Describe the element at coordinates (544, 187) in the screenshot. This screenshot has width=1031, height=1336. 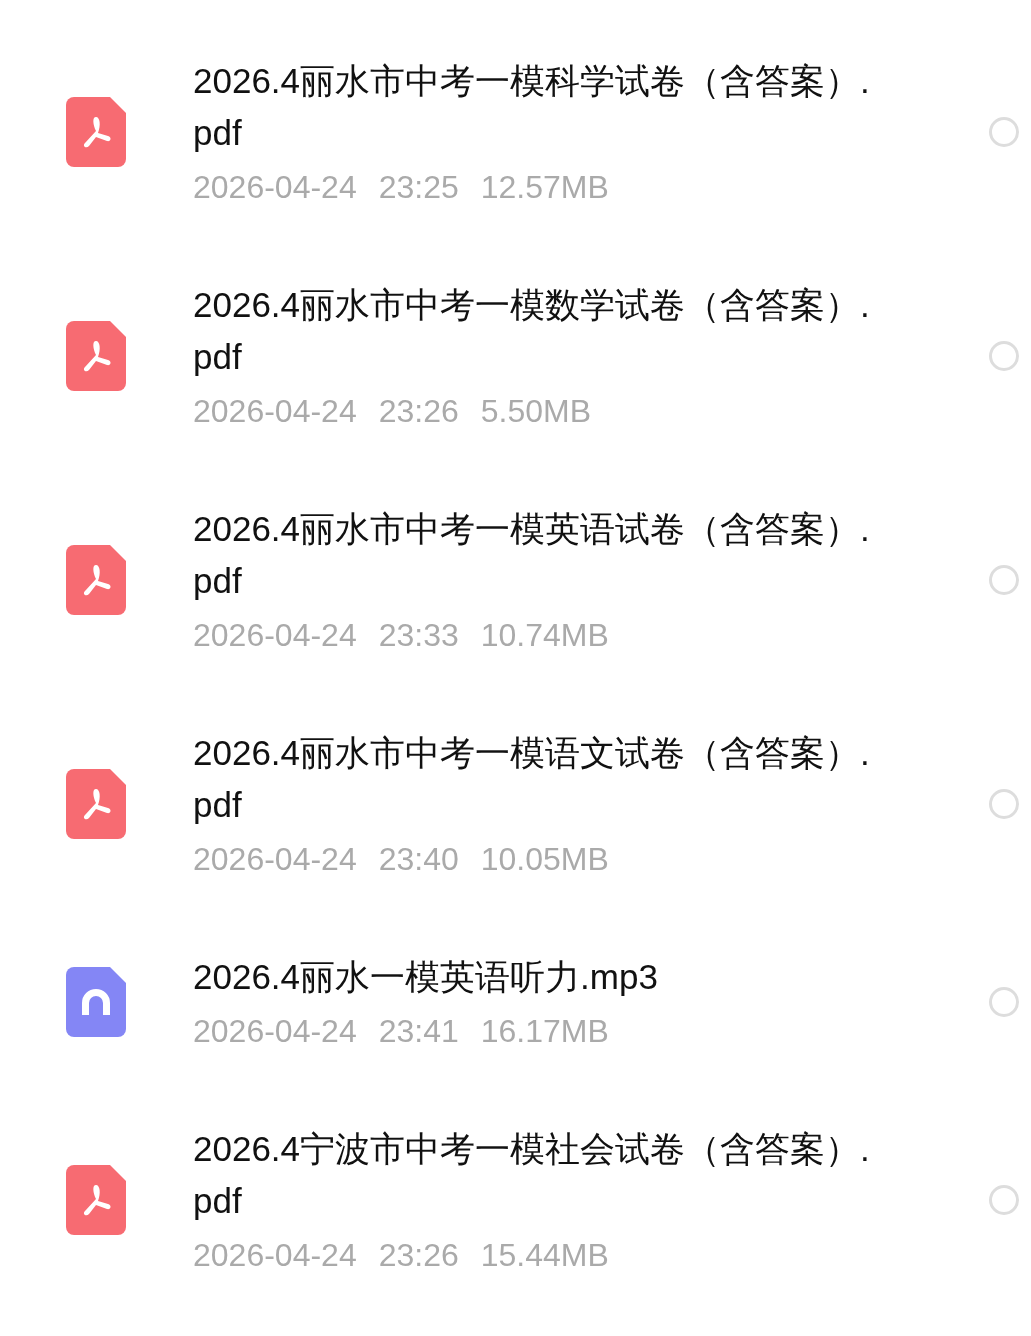
I see `file-size: 12.57MB` at that location.